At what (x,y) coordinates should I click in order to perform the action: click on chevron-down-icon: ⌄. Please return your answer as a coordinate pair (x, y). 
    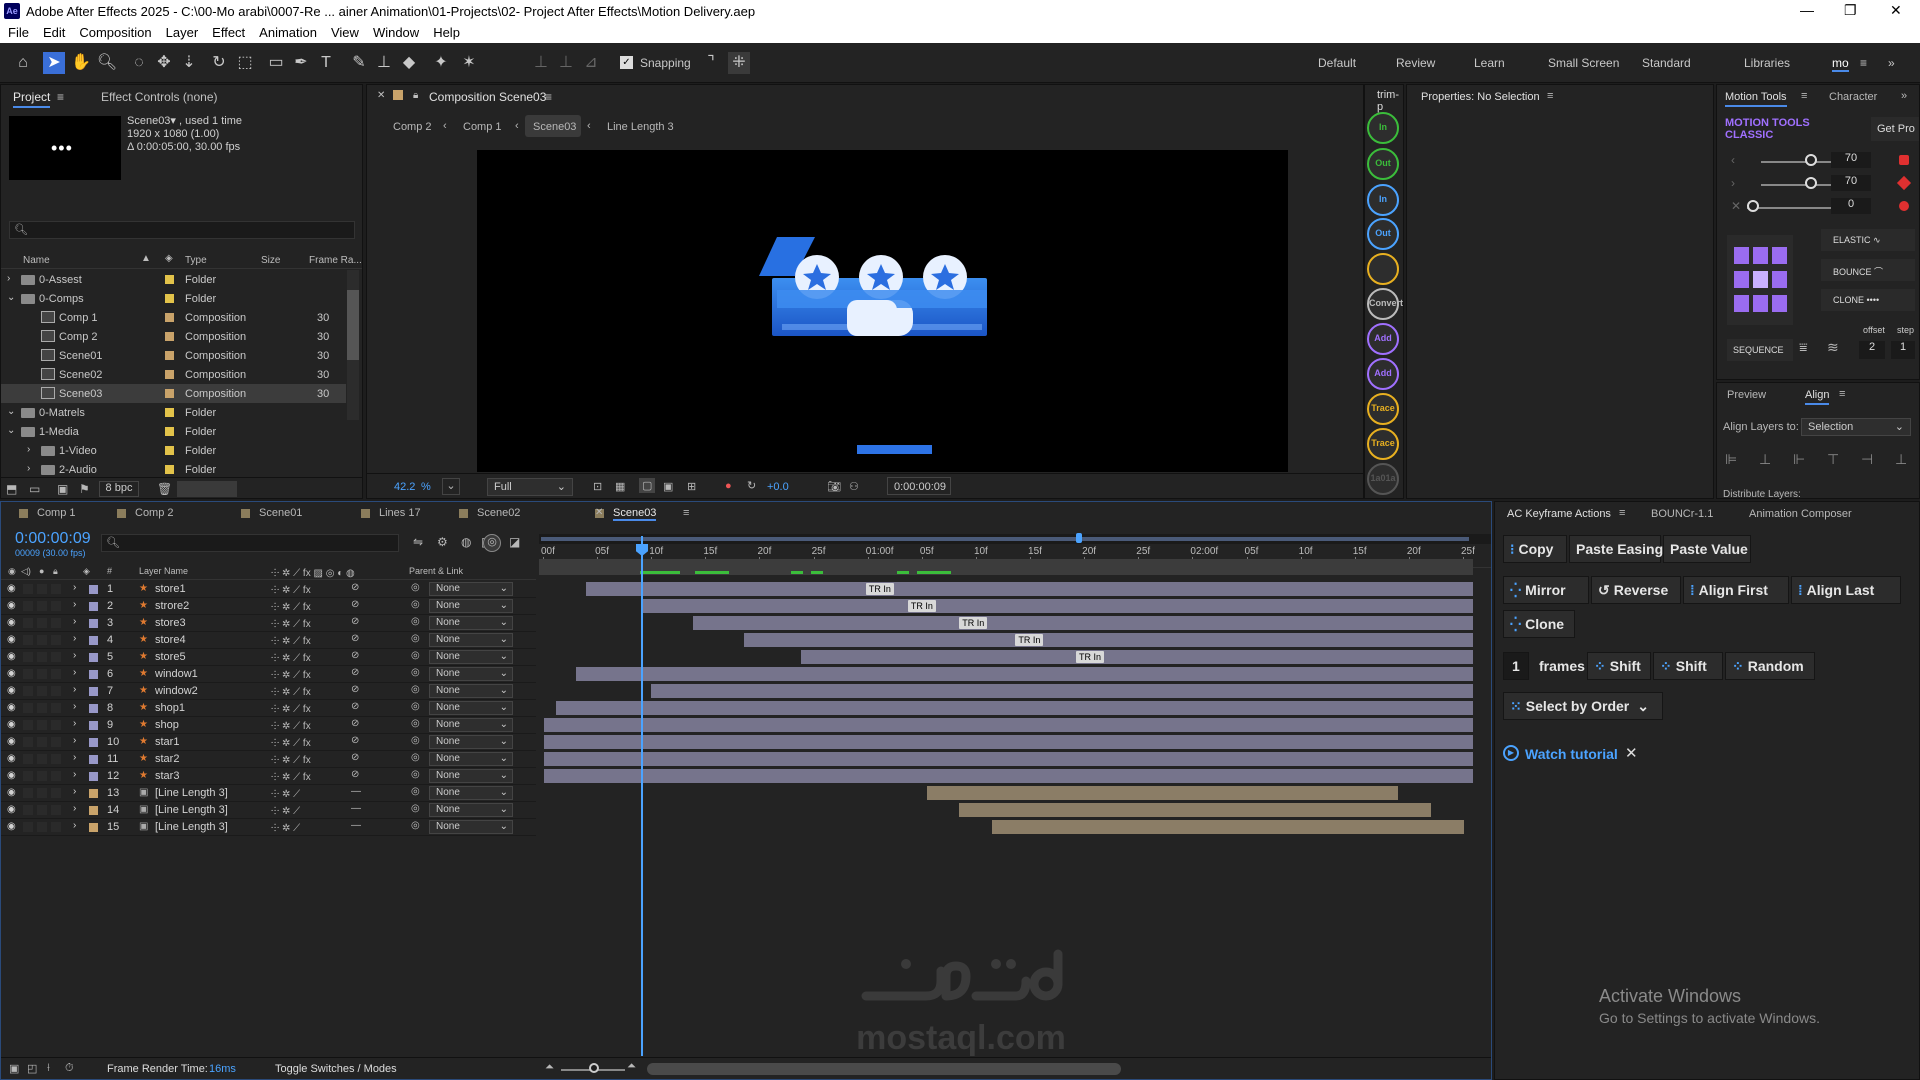
    Looking at the image, I should click on (11, 430).